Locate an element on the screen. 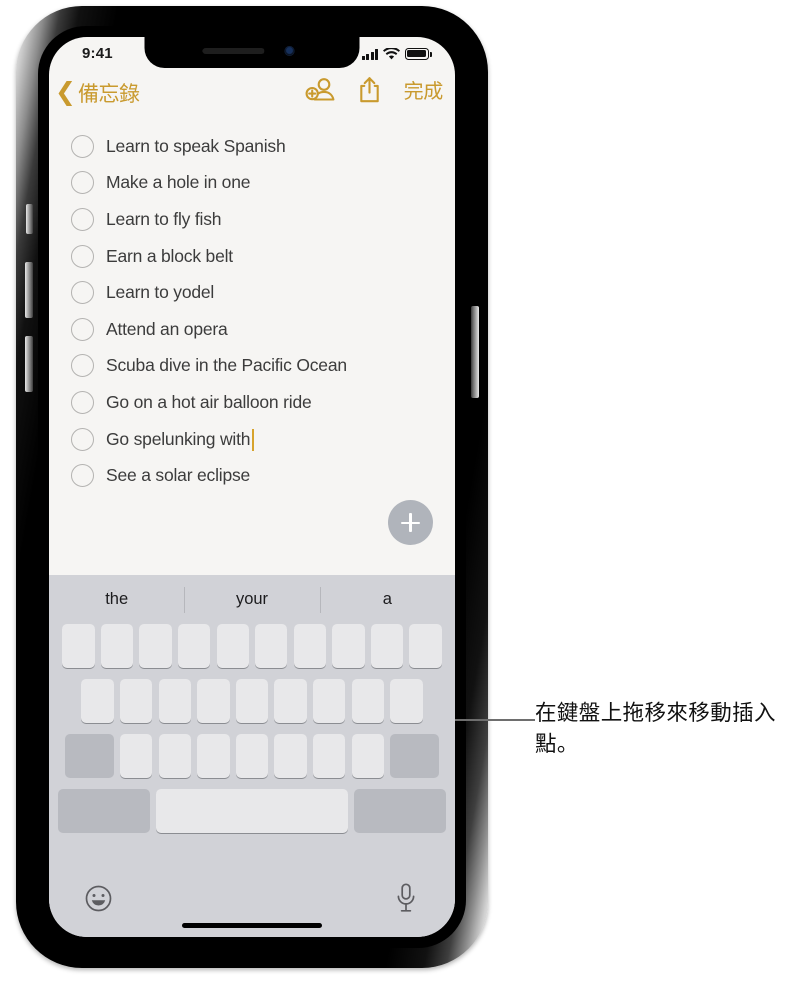 Image resolution: width=785 pixels, height=984 pixels. emoji-smiley-icon is located at coordinates (98, 898).